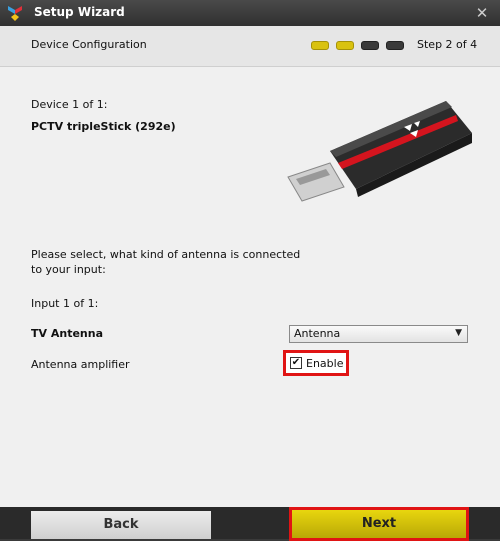 The height and width of the screenshot is (541, 500). Describe the element at coordinates (15, 13) in the screenshot. I see `app-logo-icon` at that location.